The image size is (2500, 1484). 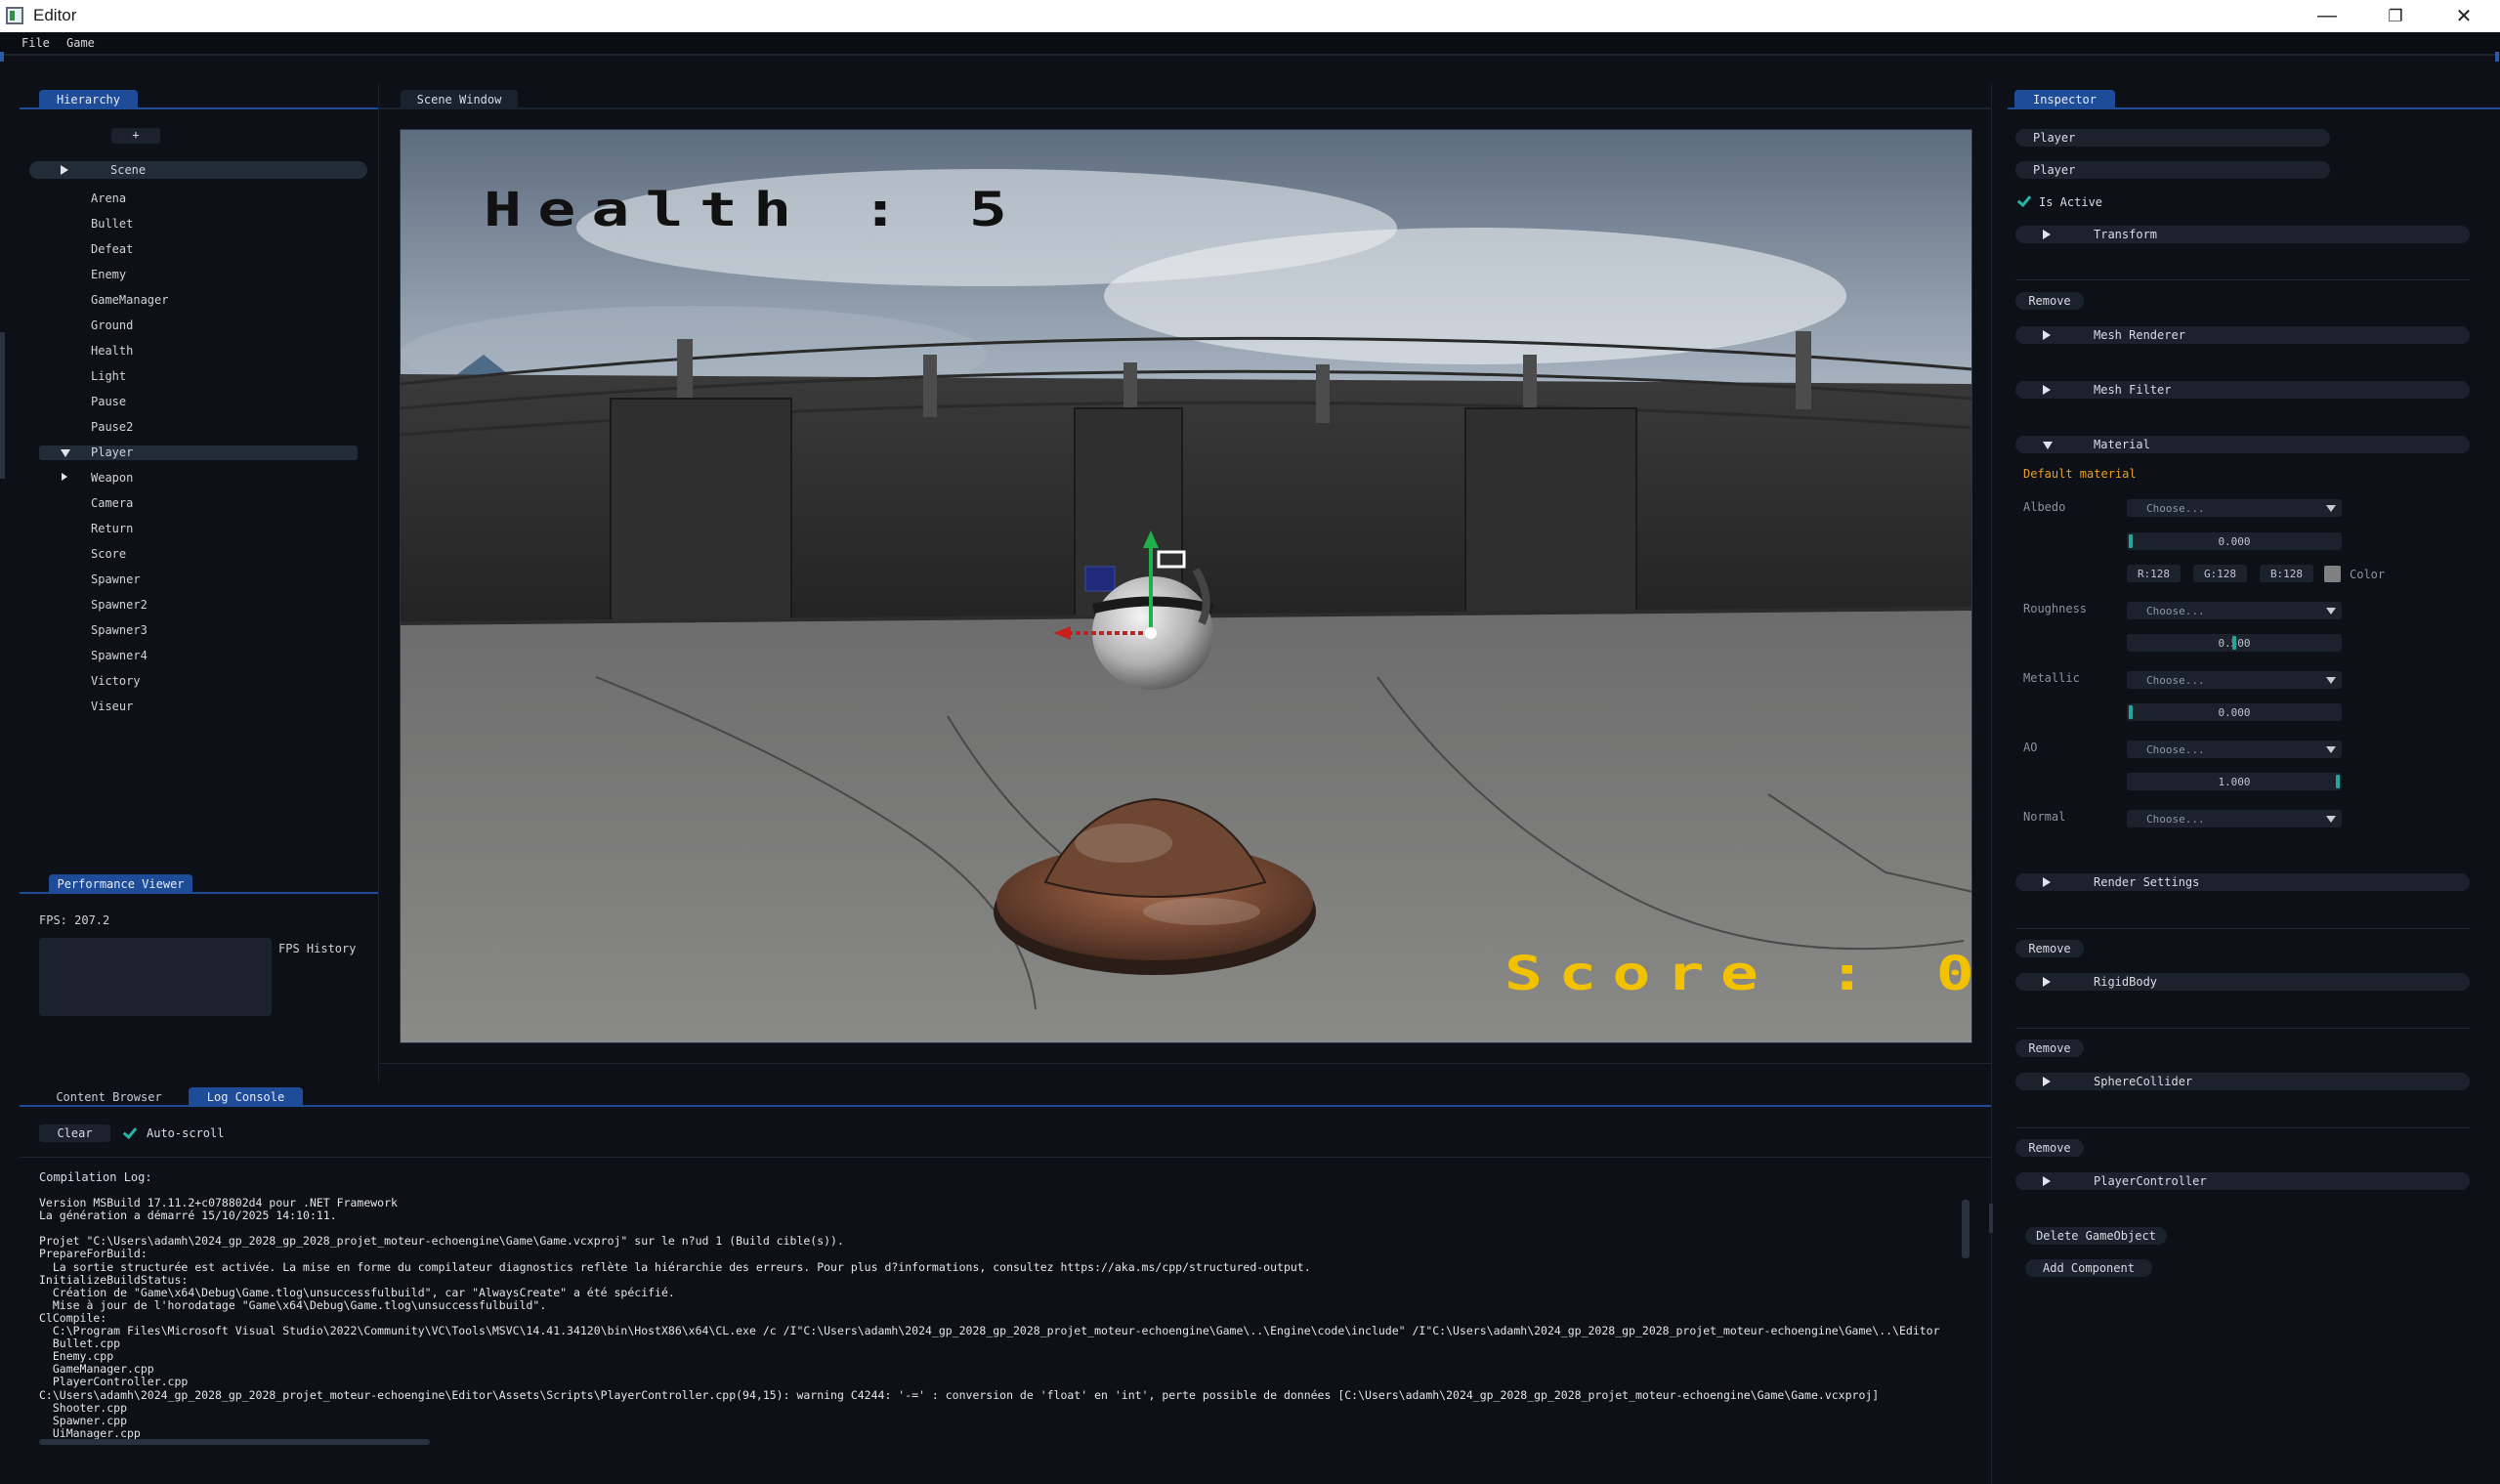 What do you see at coordinates (2, 57) in the screenshot?
I see `dock-marker` at bounding box center [2, 57].